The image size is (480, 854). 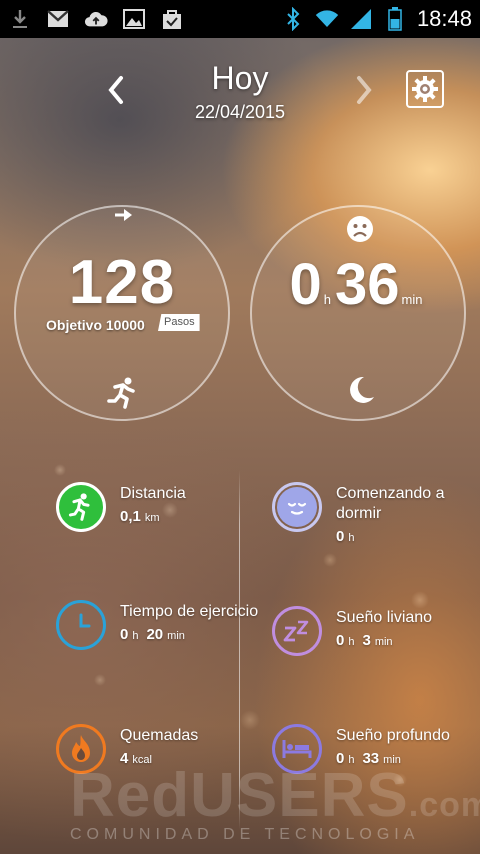 I want to click on distance-label: Distancia, so click(x=153, y=493).